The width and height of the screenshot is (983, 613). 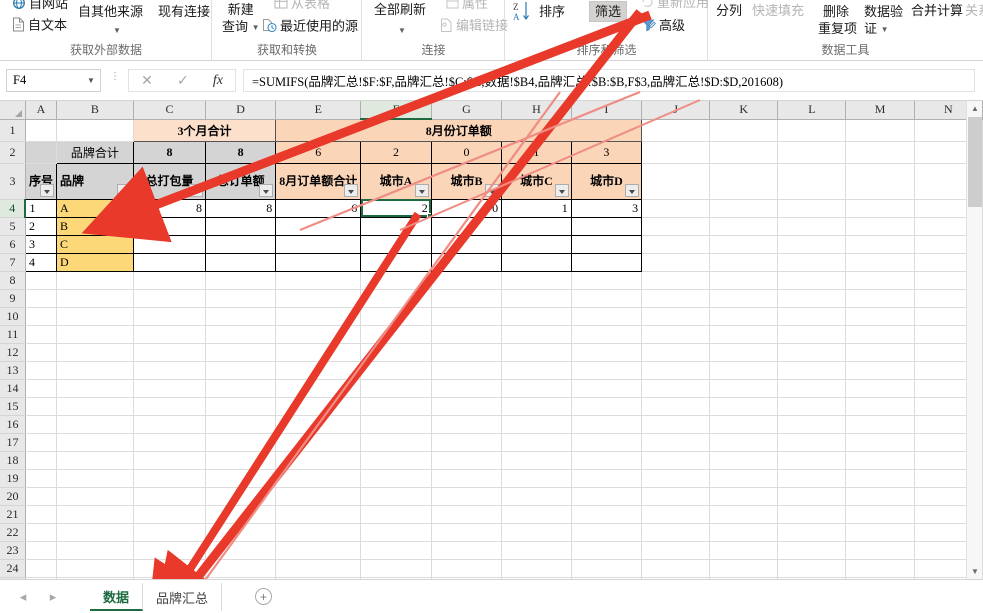 What do you see at coordinates (880, 334) in the screenshot?
I see `cell-M11` at bounding box center [880, 334].